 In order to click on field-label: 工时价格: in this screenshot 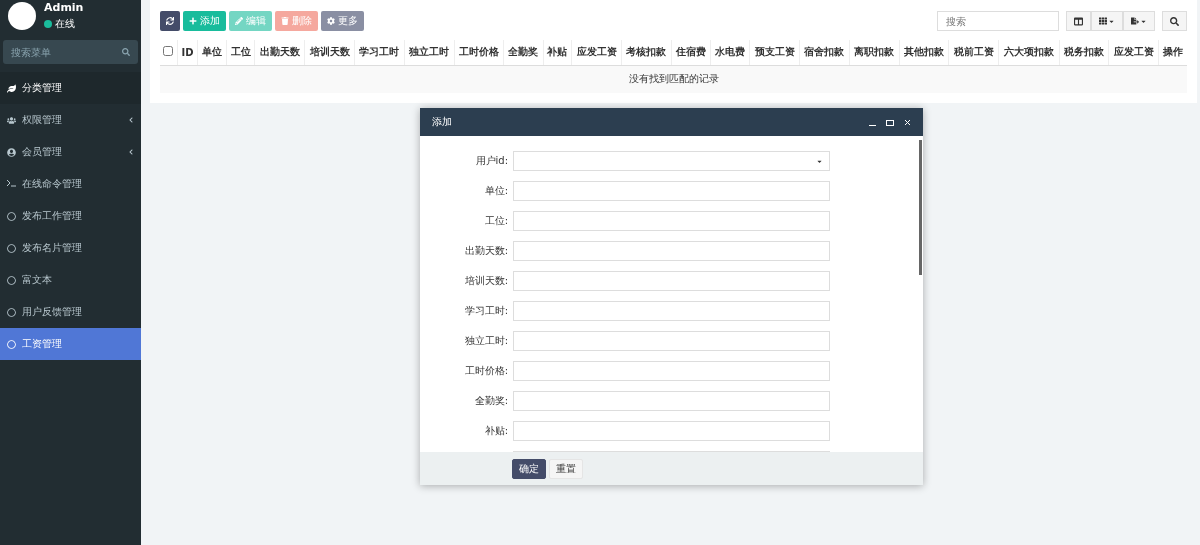, I will do `click(485, 371)`.